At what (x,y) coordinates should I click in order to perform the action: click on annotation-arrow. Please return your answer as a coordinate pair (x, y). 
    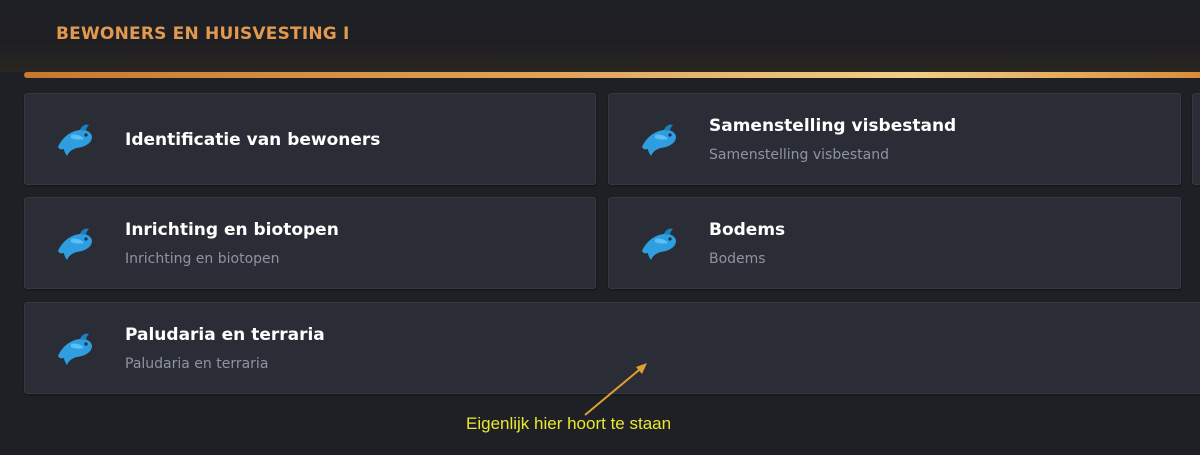
    Looking at the image, I should click on (615, 389).